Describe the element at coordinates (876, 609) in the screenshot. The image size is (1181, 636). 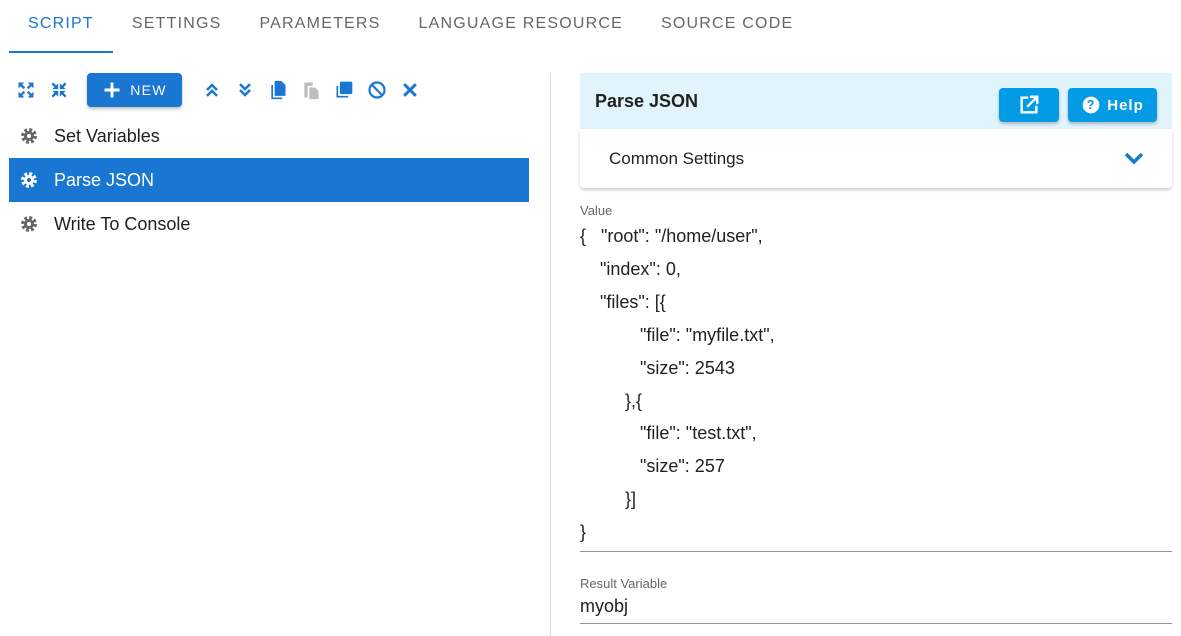
I see `result-variable-input: myobj` at that location.